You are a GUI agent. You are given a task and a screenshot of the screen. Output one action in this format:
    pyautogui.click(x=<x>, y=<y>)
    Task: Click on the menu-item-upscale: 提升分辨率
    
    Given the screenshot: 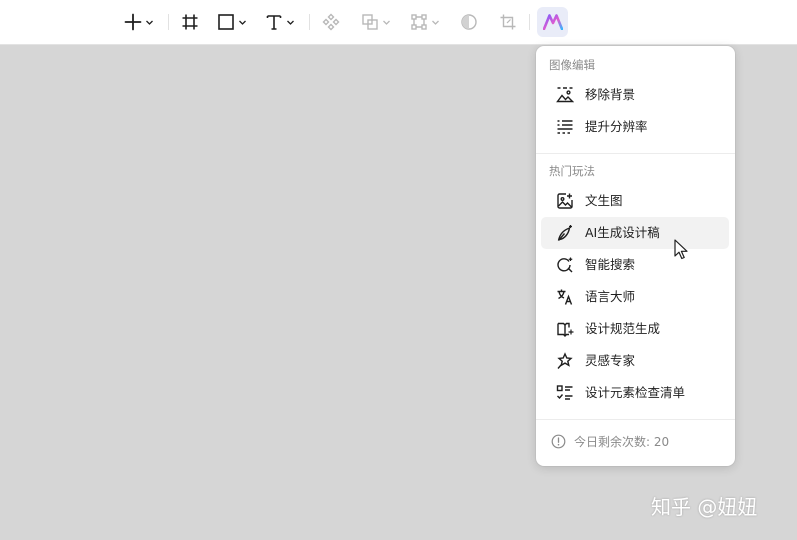 What is the action you would take?
    pyautogui.click(x=635, y=127)
    